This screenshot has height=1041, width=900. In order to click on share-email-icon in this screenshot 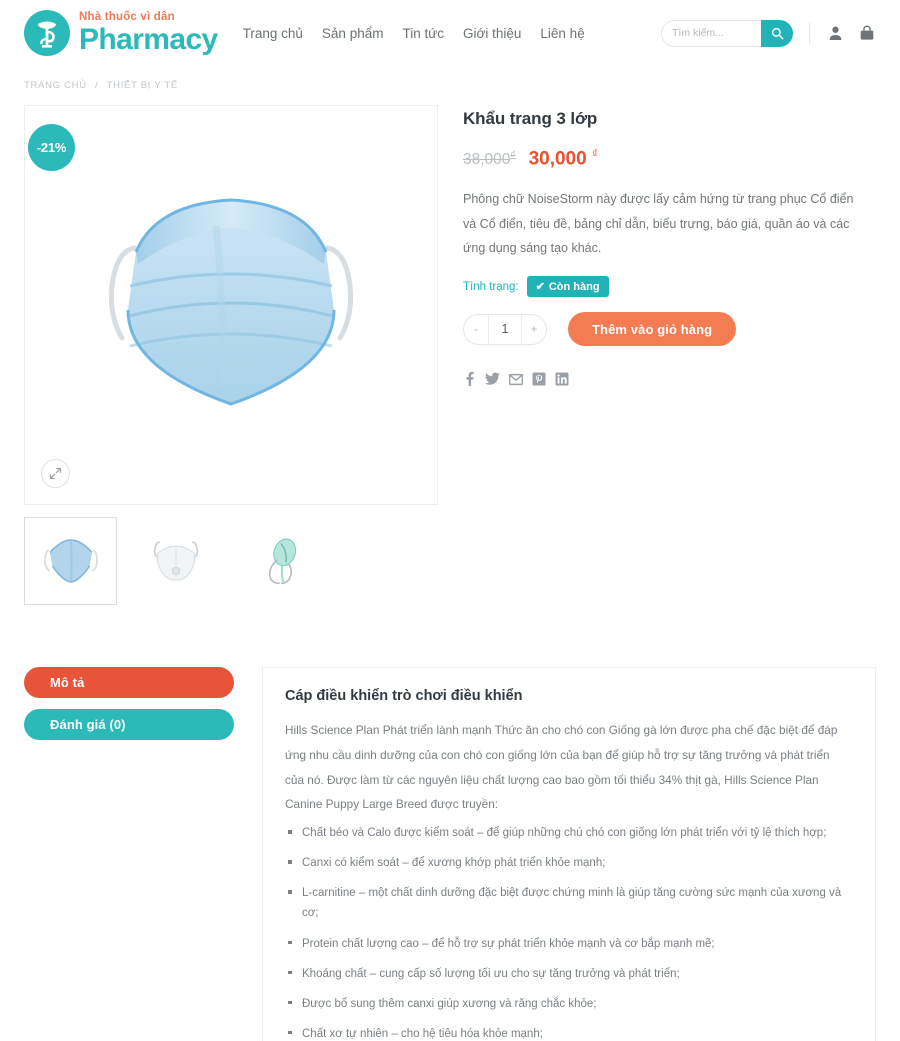, I will do `click(516, 379)`.